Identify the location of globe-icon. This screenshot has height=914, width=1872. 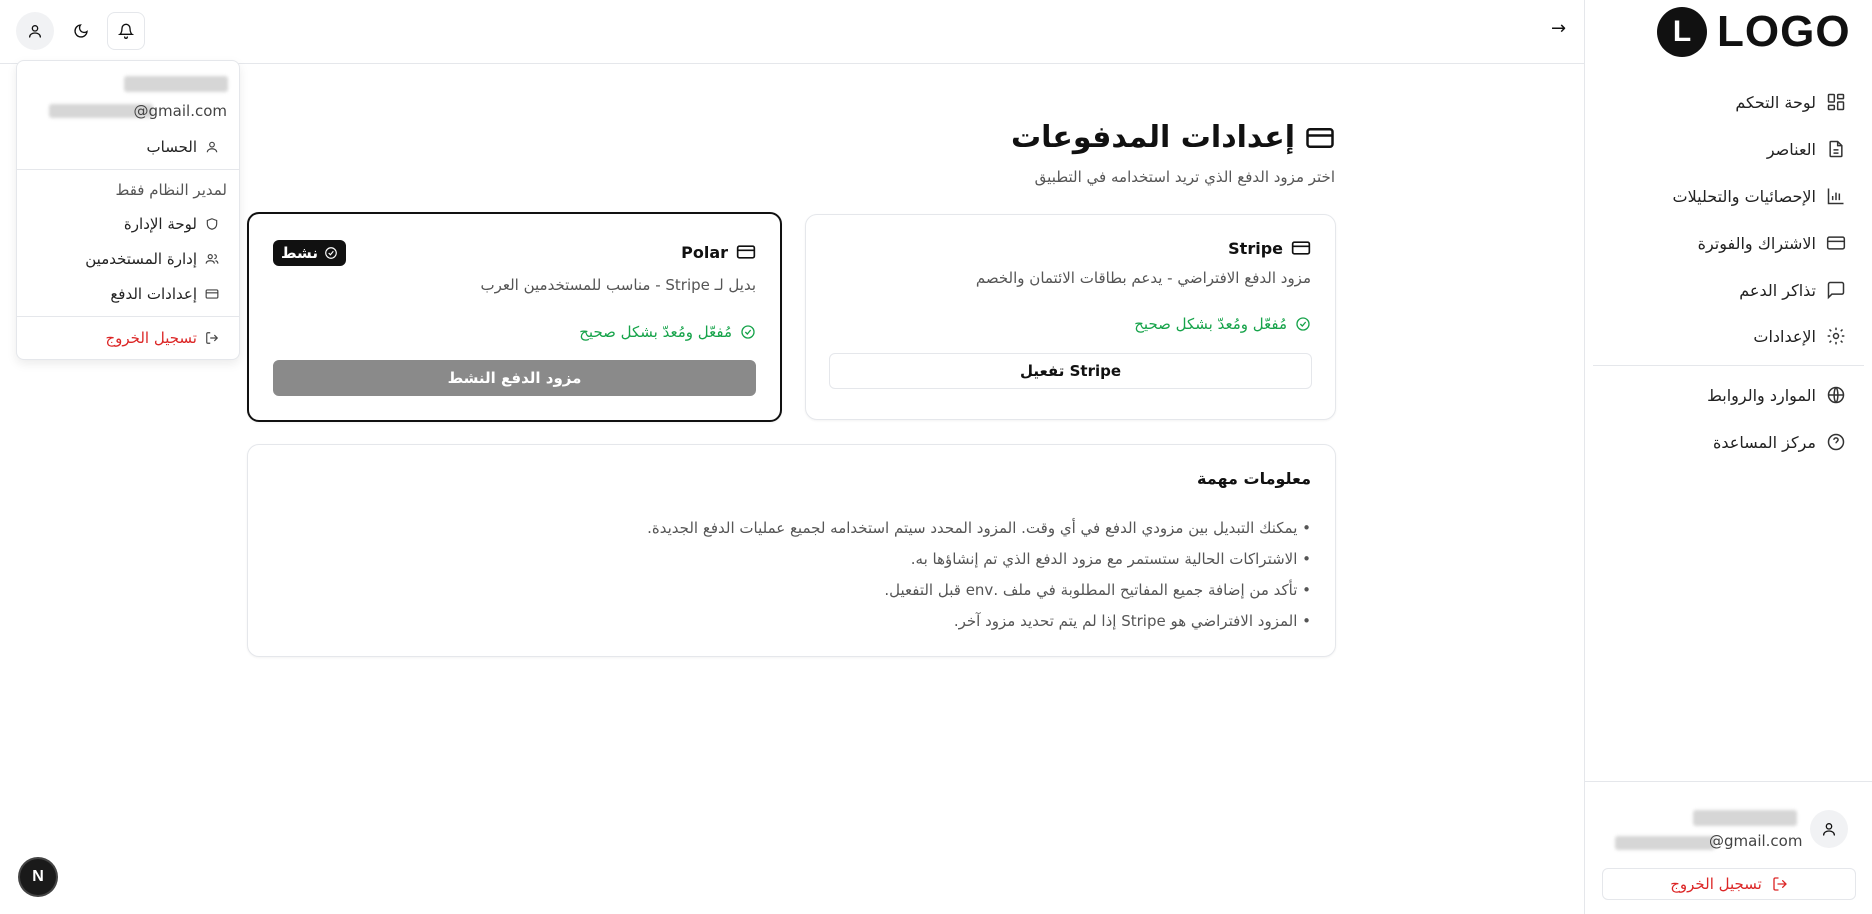
(1836, 395).